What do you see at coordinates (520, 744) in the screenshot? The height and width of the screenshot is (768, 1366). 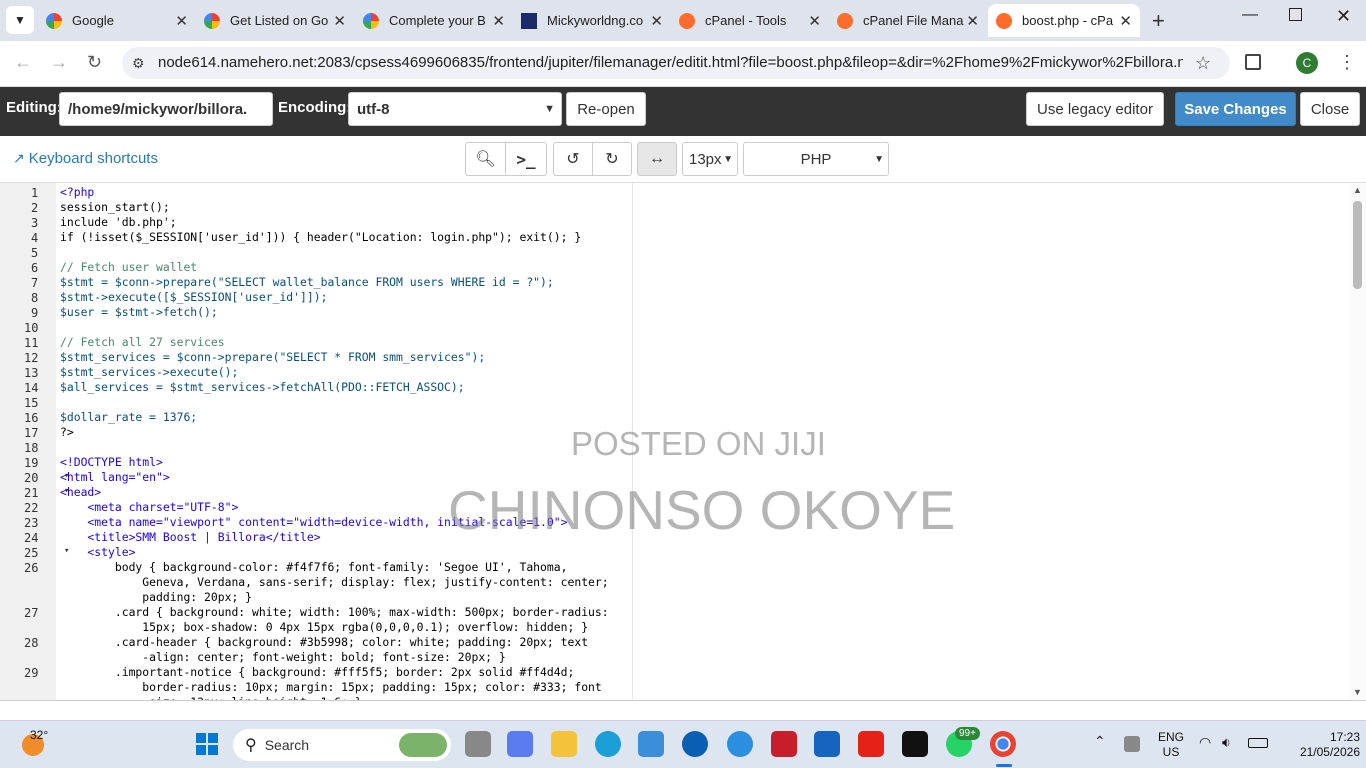 I see `copilot-icon` at bounding box center [520, 744].